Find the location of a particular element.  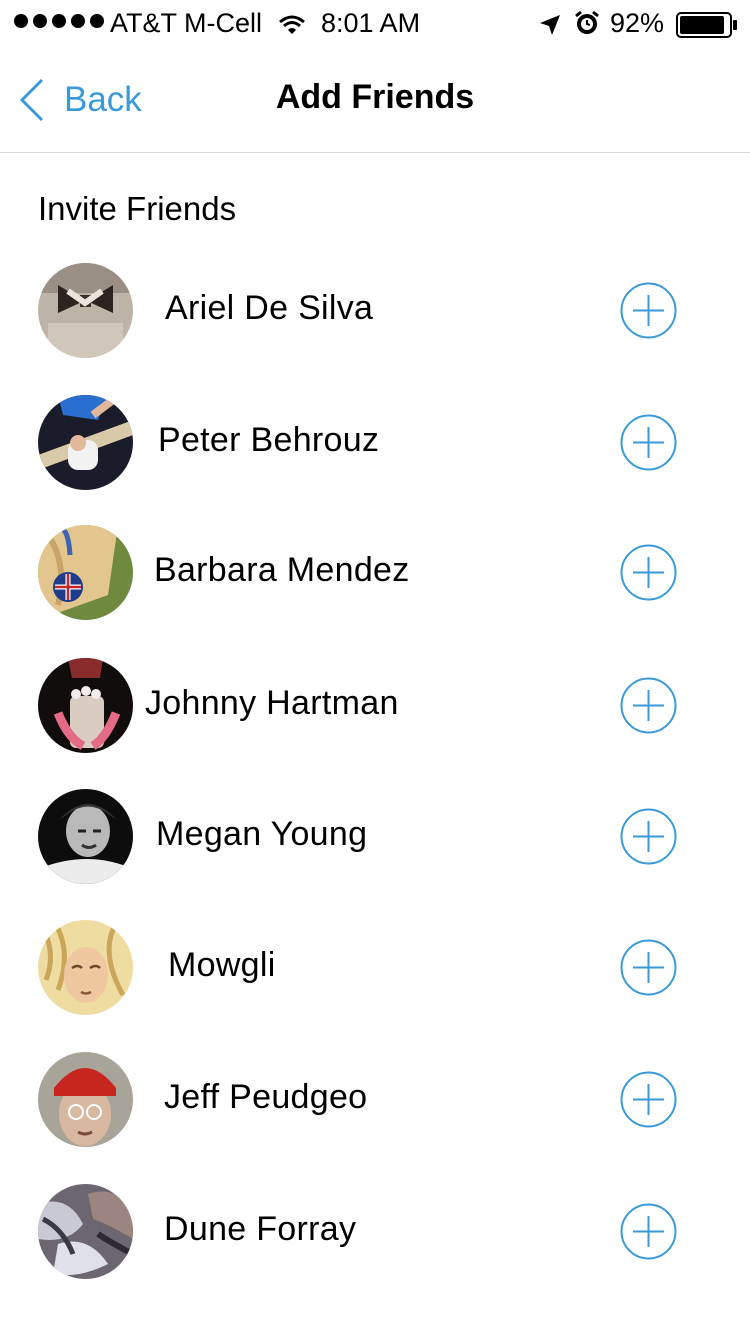

friend-name: Jeff Peudgeo is located at coordinates (266, 1097).